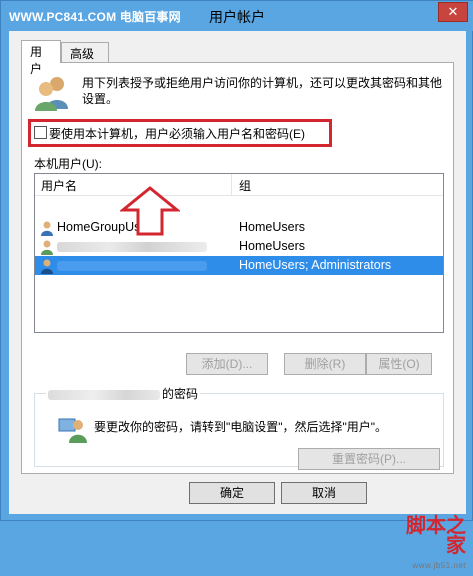  I want to click on up-arrow-icon, so click(150, 211).